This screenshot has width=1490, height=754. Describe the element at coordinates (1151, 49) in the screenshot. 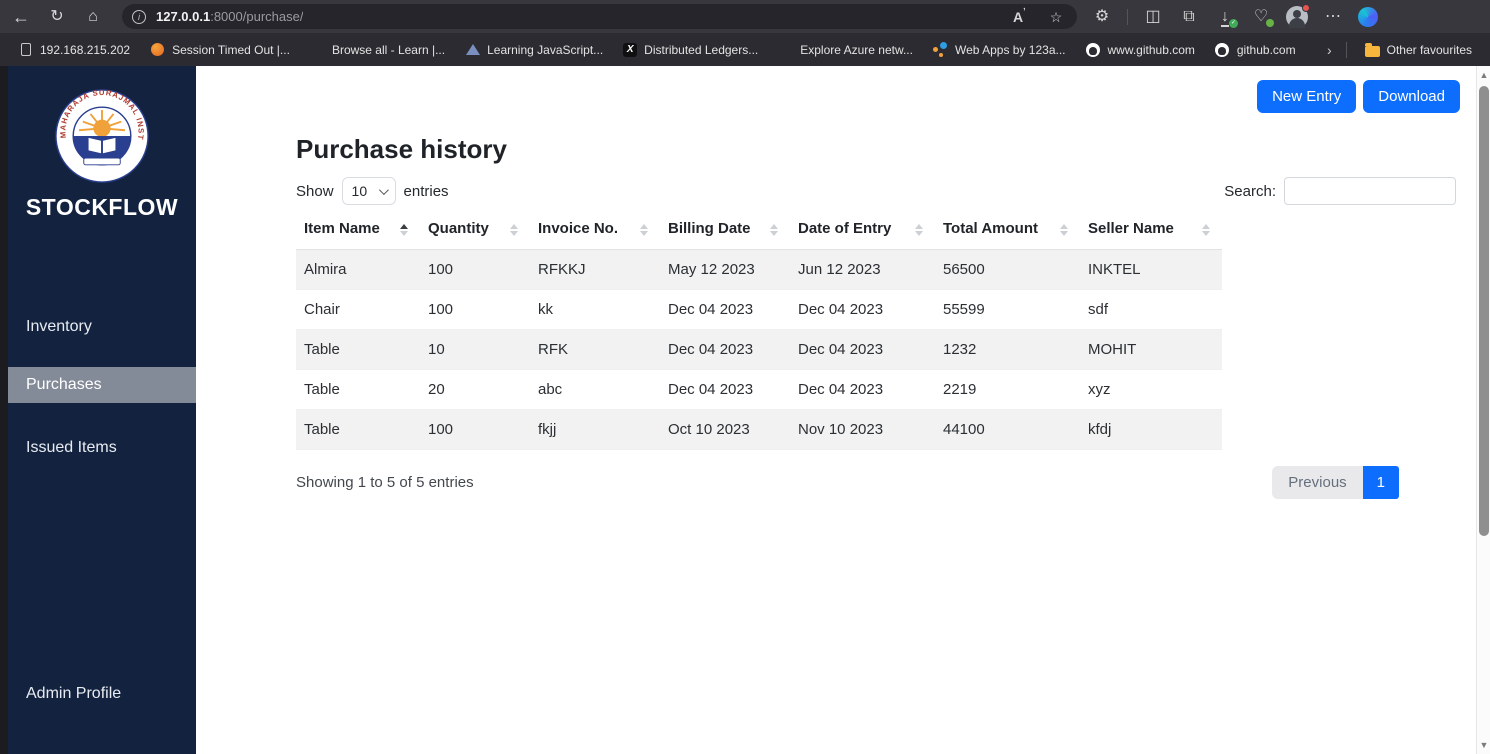

I see `bookmark-label: www.github.com` at that location.